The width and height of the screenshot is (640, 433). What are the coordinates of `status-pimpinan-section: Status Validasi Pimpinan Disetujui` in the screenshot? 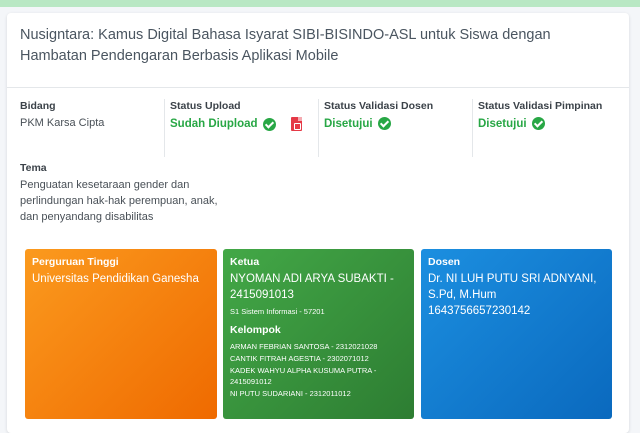 It's located at (547, 128).